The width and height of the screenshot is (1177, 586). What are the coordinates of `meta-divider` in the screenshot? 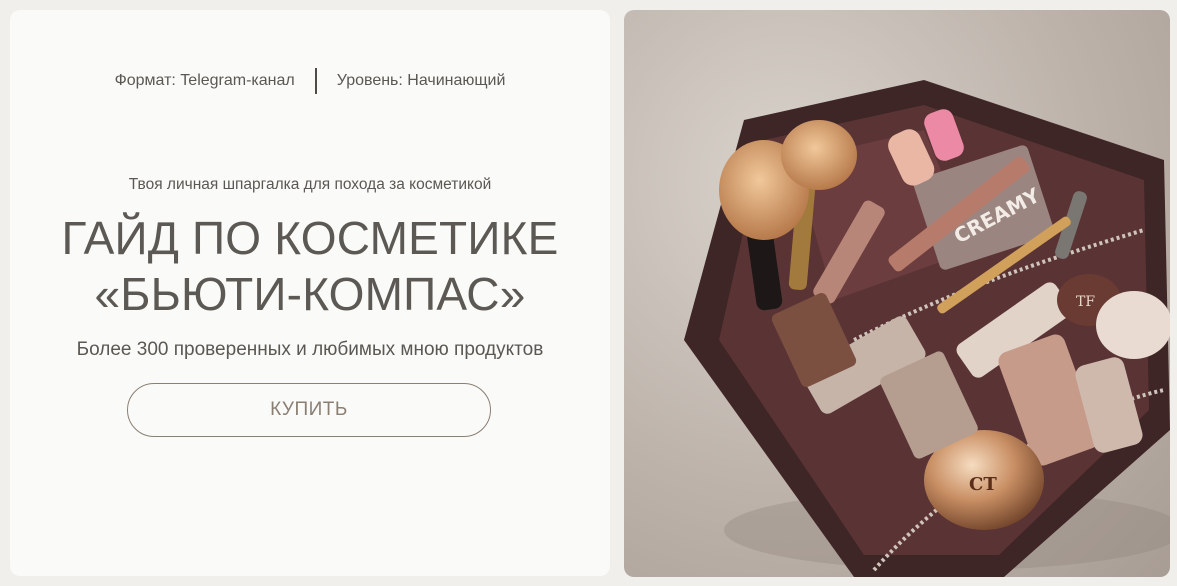 It's located at (315, 81).